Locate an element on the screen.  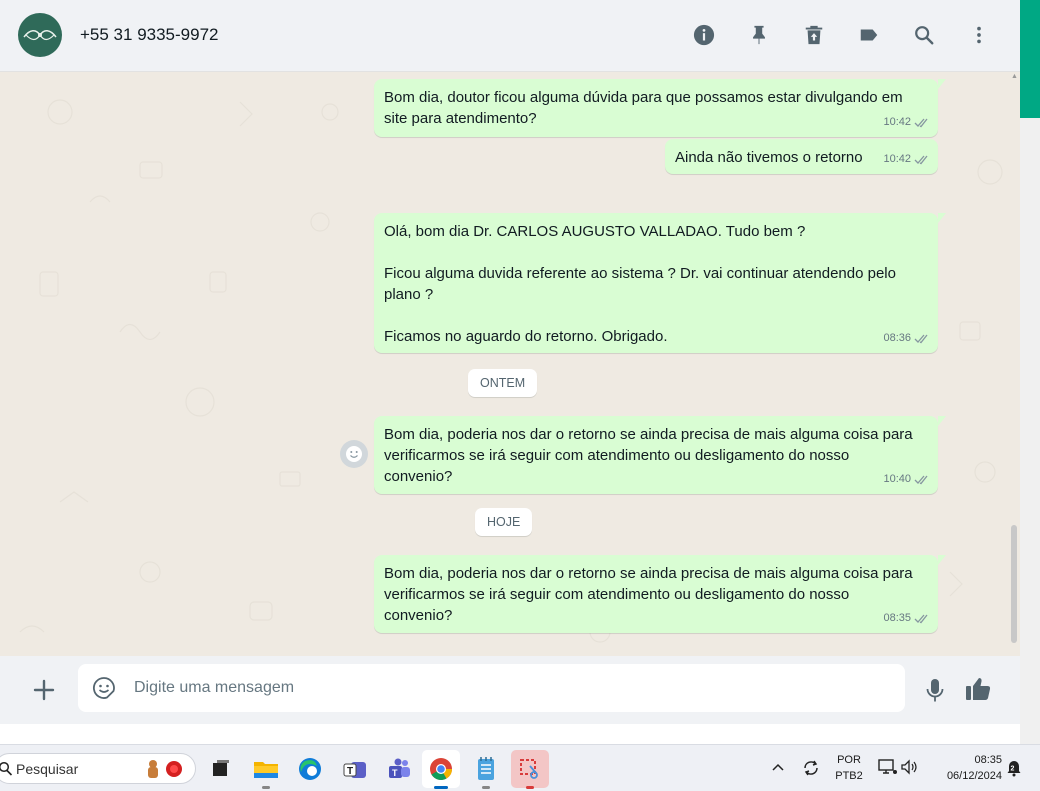
message-input-box is located at coordinates (491, 688).